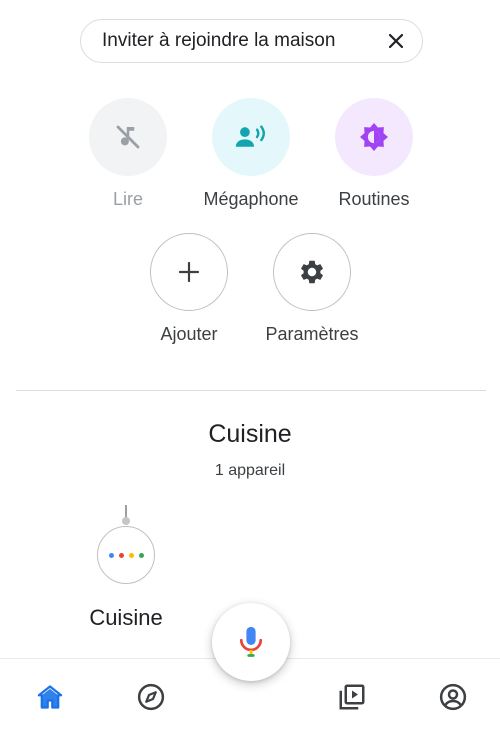  What do you see at coordinates (127, 199) in the screenshot?
I see `action-label: Lire` at bounding box center [127, 199].